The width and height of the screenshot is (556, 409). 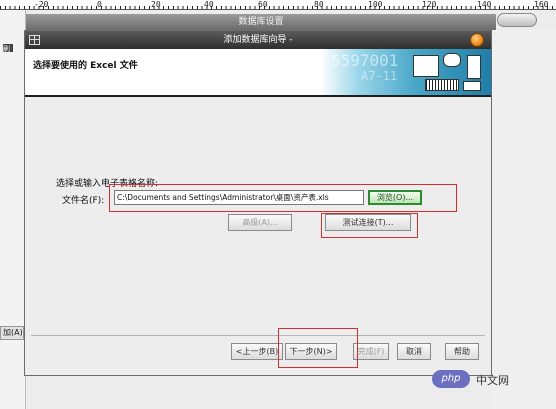 I want to click on ruler-mark: 60, so click(x=263, y=4).